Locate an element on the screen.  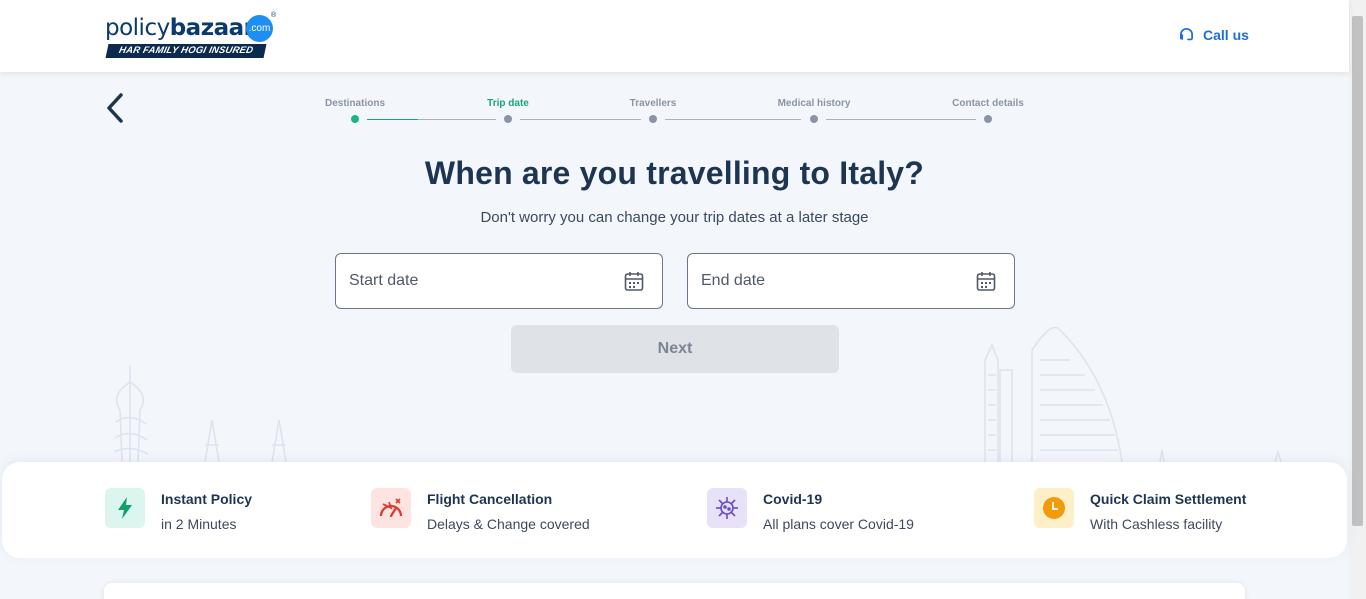
content-card is located at coordinates (674, 591).